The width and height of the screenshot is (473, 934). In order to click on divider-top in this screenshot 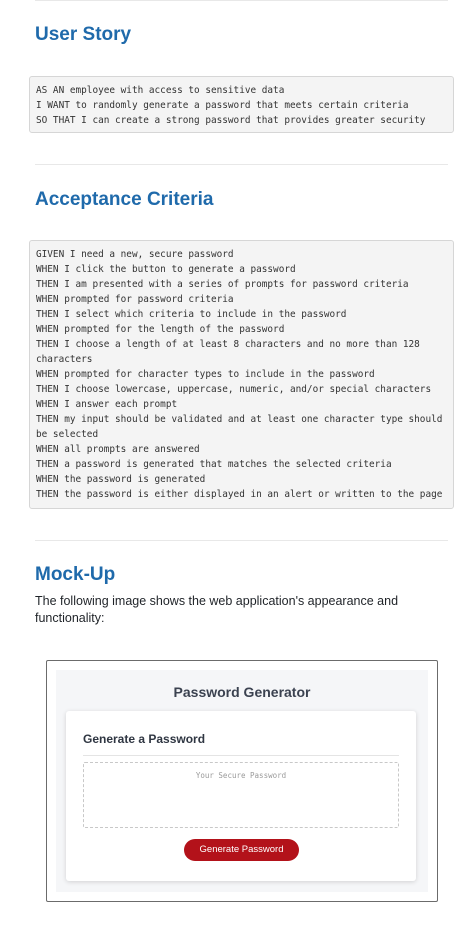, I will do `click(241, 0)`.